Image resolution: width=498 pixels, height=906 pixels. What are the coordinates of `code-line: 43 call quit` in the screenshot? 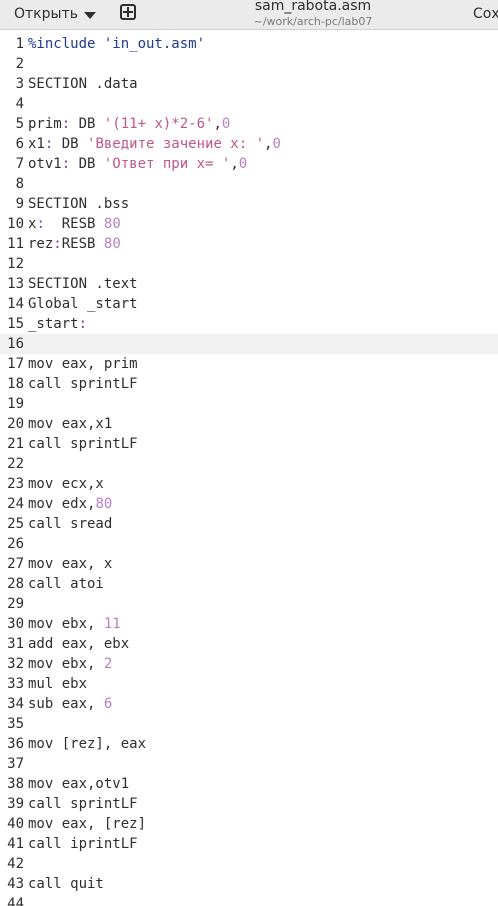 It's located at (249, 884).